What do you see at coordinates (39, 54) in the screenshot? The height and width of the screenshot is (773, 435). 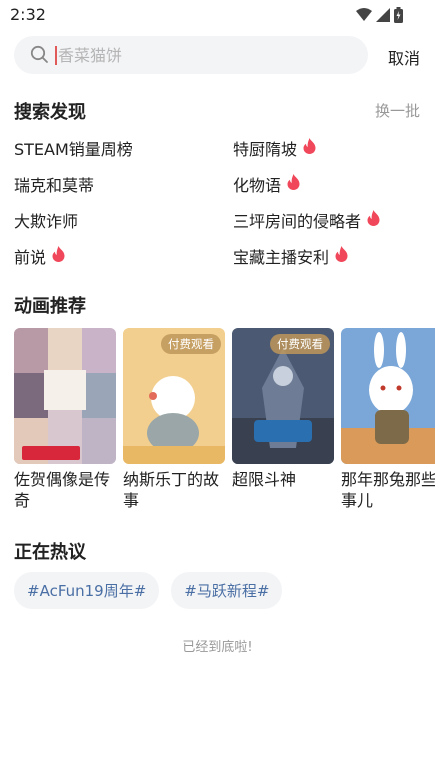 I see `search-icon` at bounding box center [39, 54].